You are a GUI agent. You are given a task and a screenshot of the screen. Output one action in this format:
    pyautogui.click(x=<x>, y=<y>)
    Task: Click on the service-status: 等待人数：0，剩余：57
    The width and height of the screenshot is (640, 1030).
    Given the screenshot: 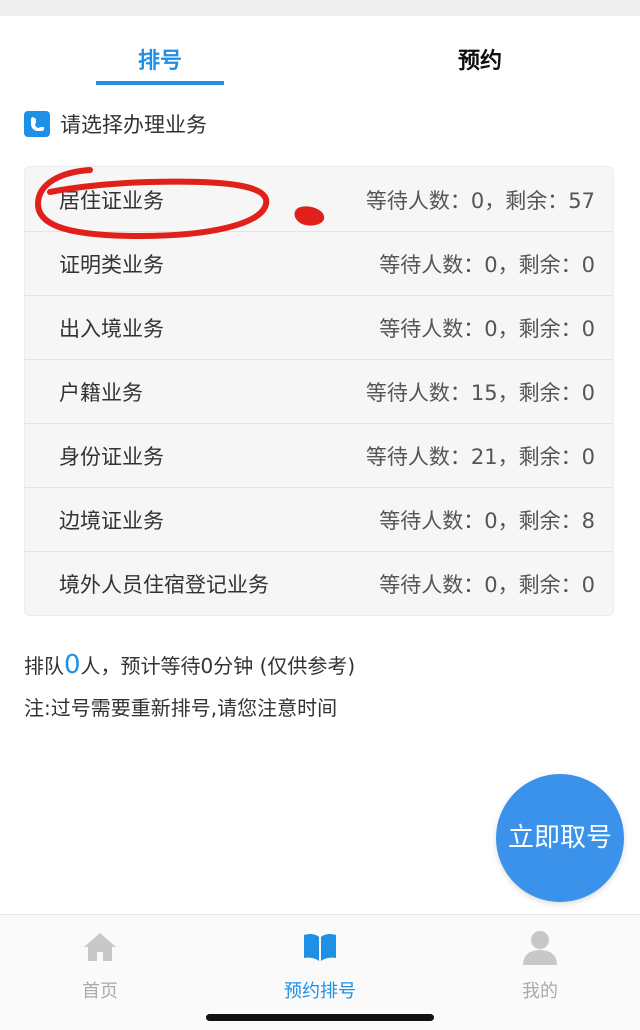 What is the action you would take?
    pyautogui.click(x=480, y=201)
    